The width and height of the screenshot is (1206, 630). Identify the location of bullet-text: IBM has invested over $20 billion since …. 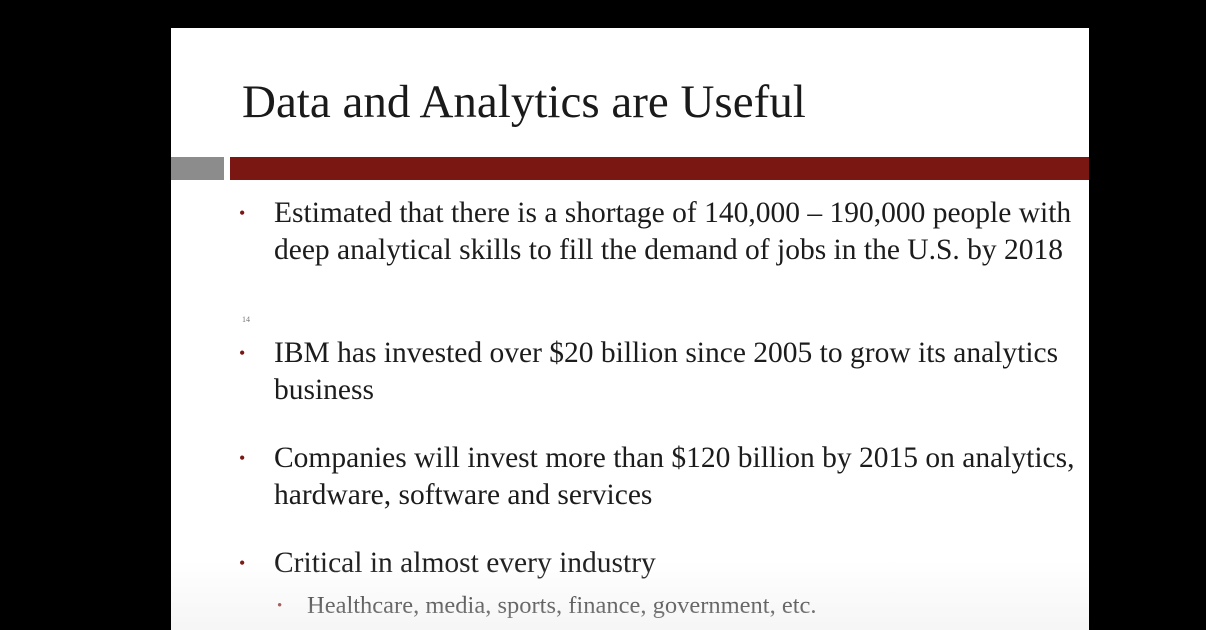
(666, 371).